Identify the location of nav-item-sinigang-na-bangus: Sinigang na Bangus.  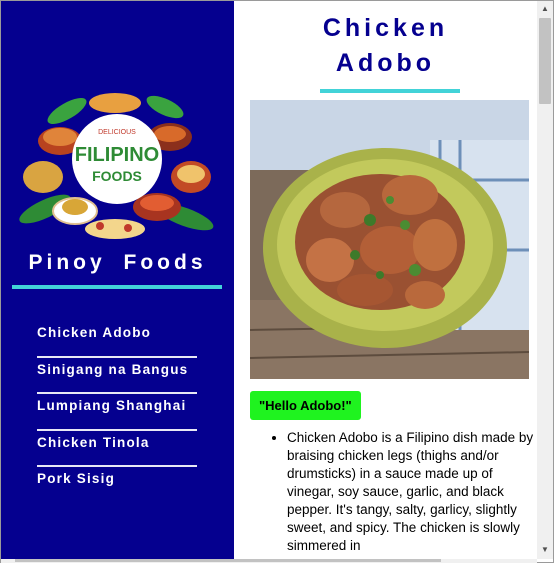
(117, 376).